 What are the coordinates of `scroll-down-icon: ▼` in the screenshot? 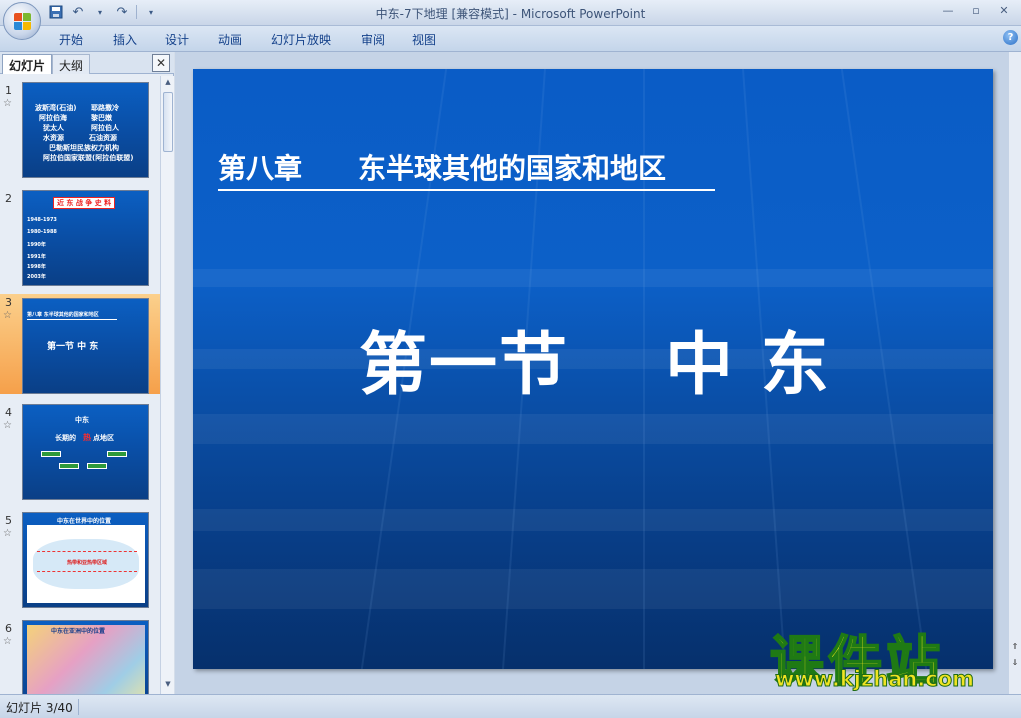 It's located at (168, 685).